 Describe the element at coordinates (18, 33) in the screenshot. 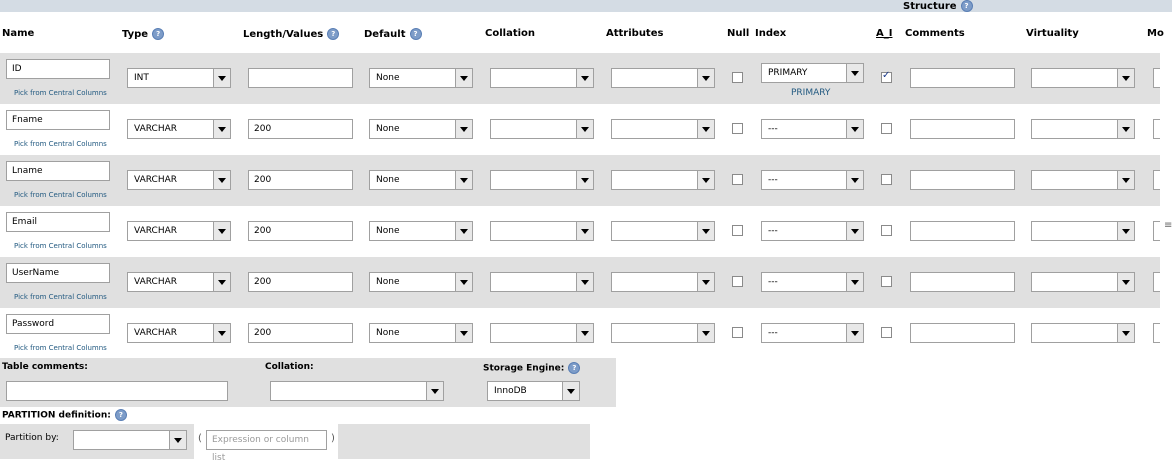

I see `header-name: Name` at that location.